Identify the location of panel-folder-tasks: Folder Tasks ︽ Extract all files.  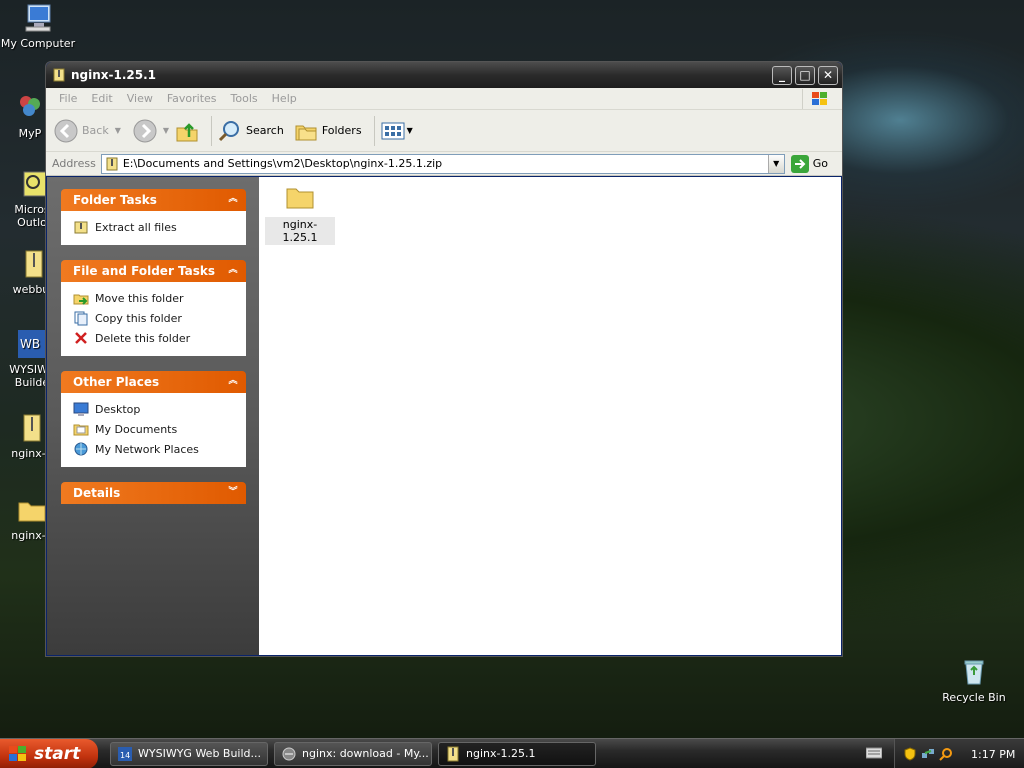
(153, 217).